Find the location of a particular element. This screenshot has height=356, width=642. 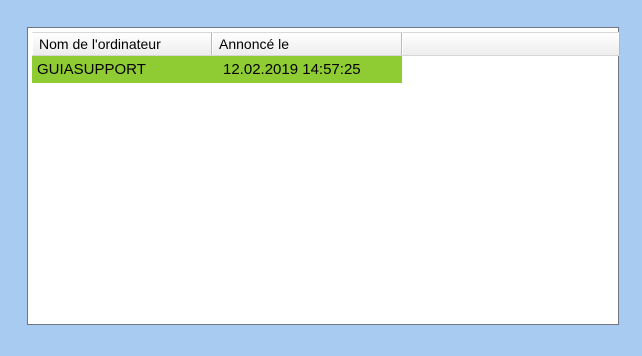

column-header-computer-name: Nom de l'ordinateur is located at coordinates (122, 43).